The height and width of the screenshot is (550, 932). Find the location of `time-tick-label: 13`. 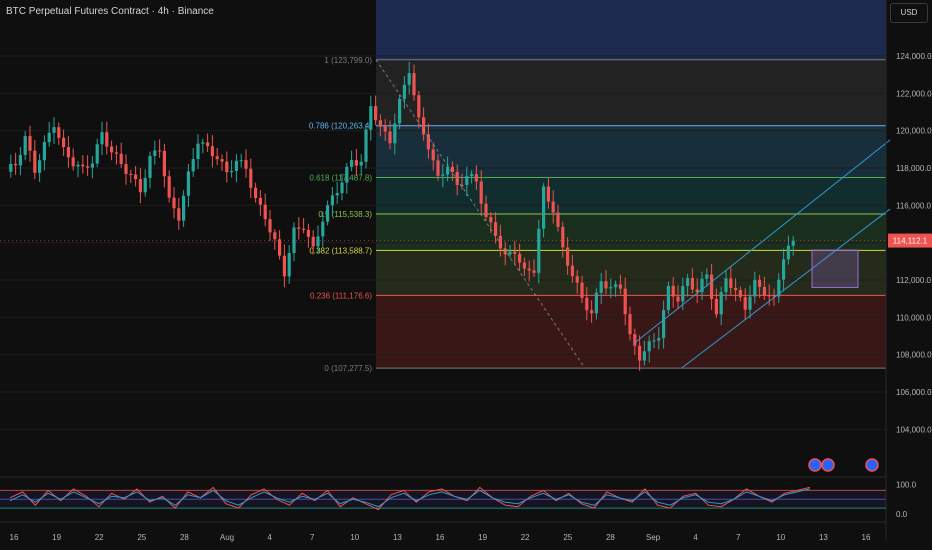

time-tick-label: 13 is located at coordinates (823, 537).